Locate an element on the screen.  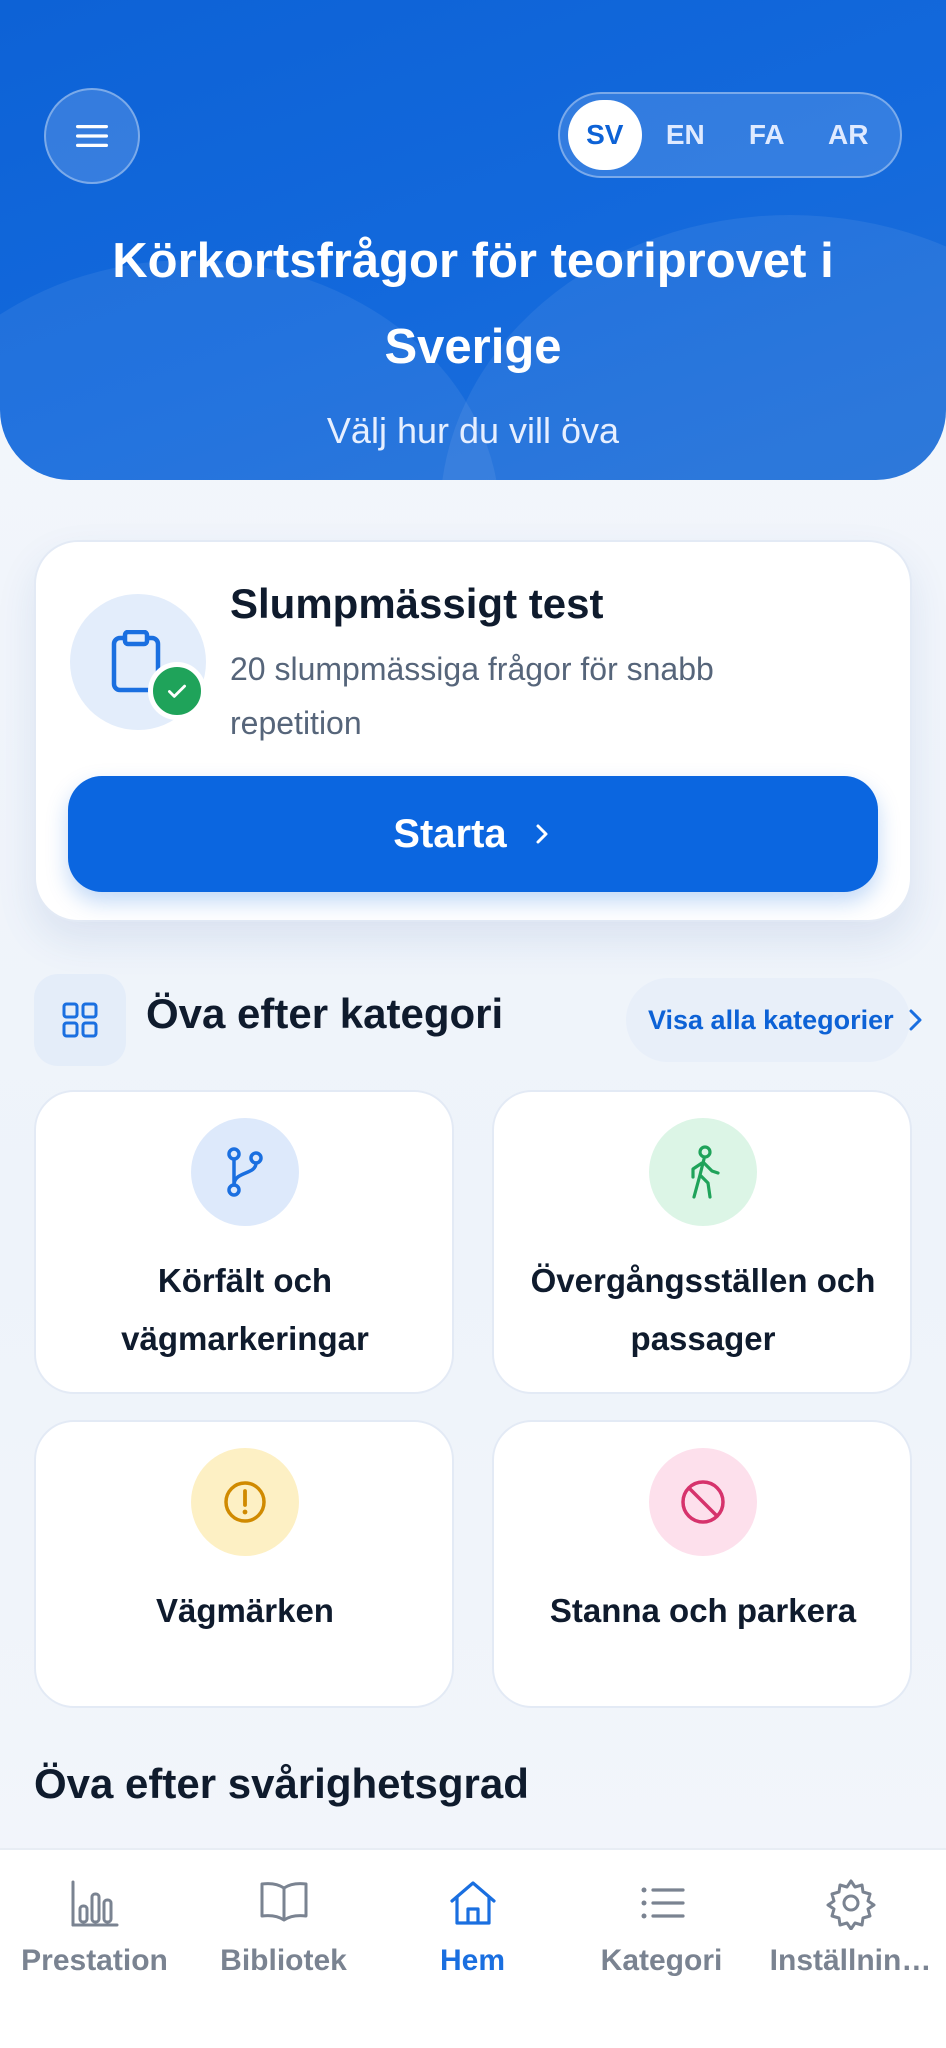
checkmark-icon is located at coordinates (177, 691).